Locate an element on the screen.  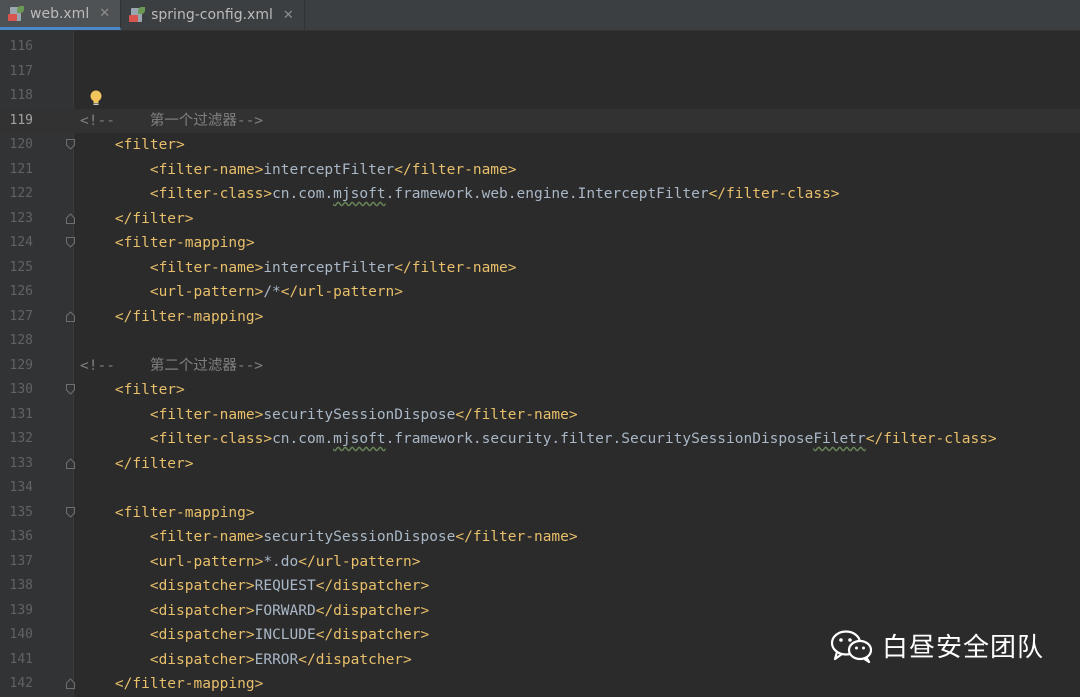
line-number: 142 is located at coordinates (21, 683).